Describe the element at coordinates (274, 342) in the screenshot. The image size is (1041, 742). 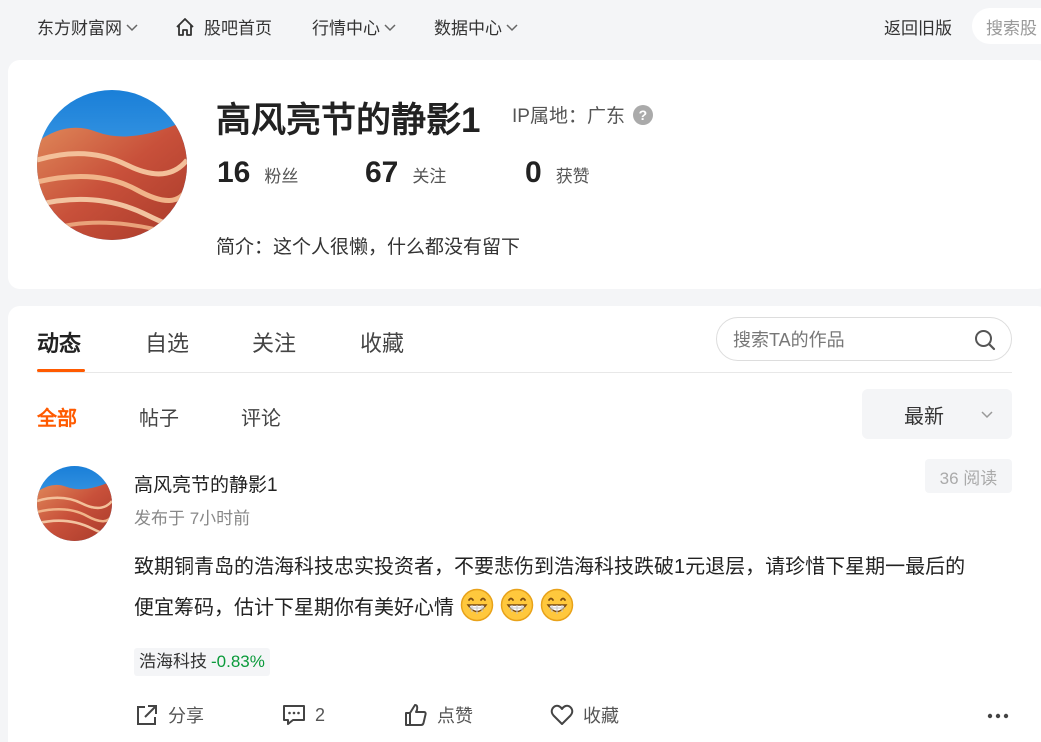
I see `tab-following: 关注` at that location.